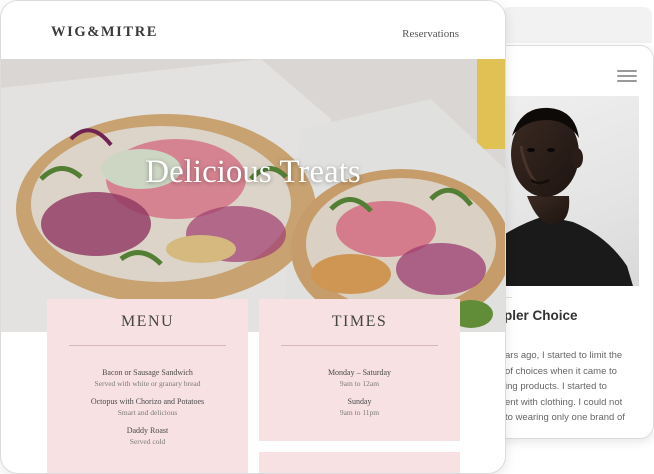  Describe the element at coordinates (565, 417) in the screenshot. I see `excerpt-line: to wearing only one brand of` at that location.